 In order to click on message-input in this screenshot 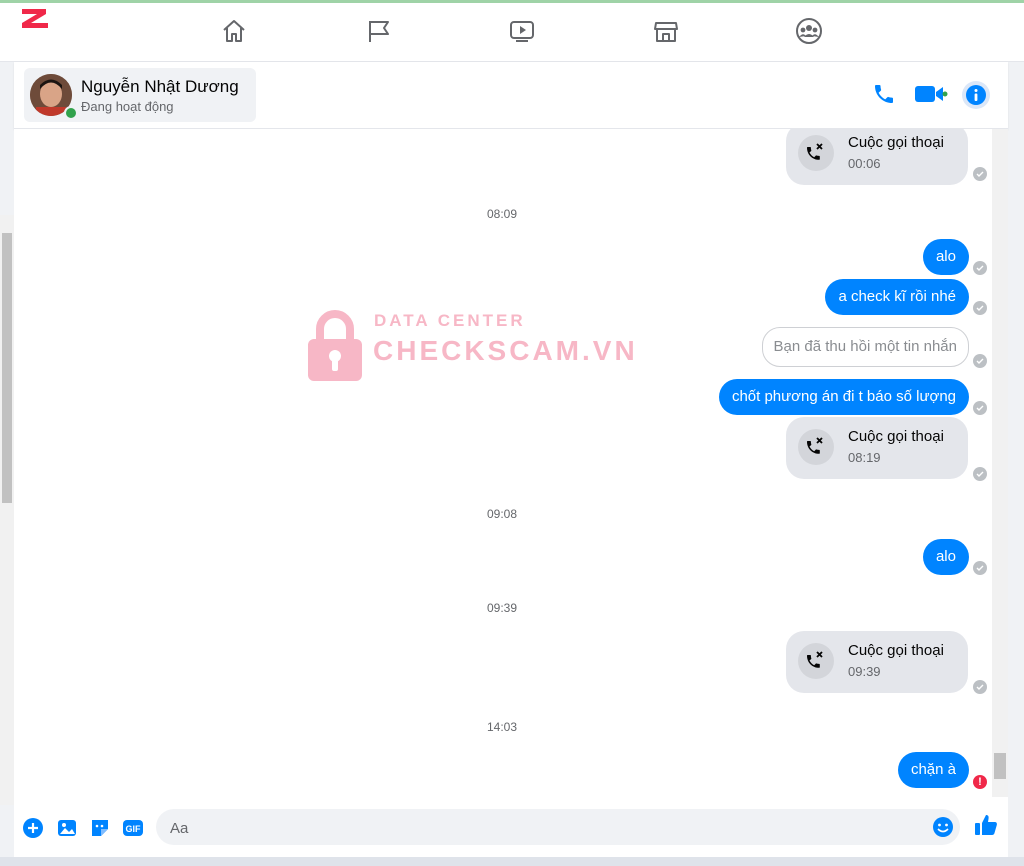, I will do `click(540, 828)`.